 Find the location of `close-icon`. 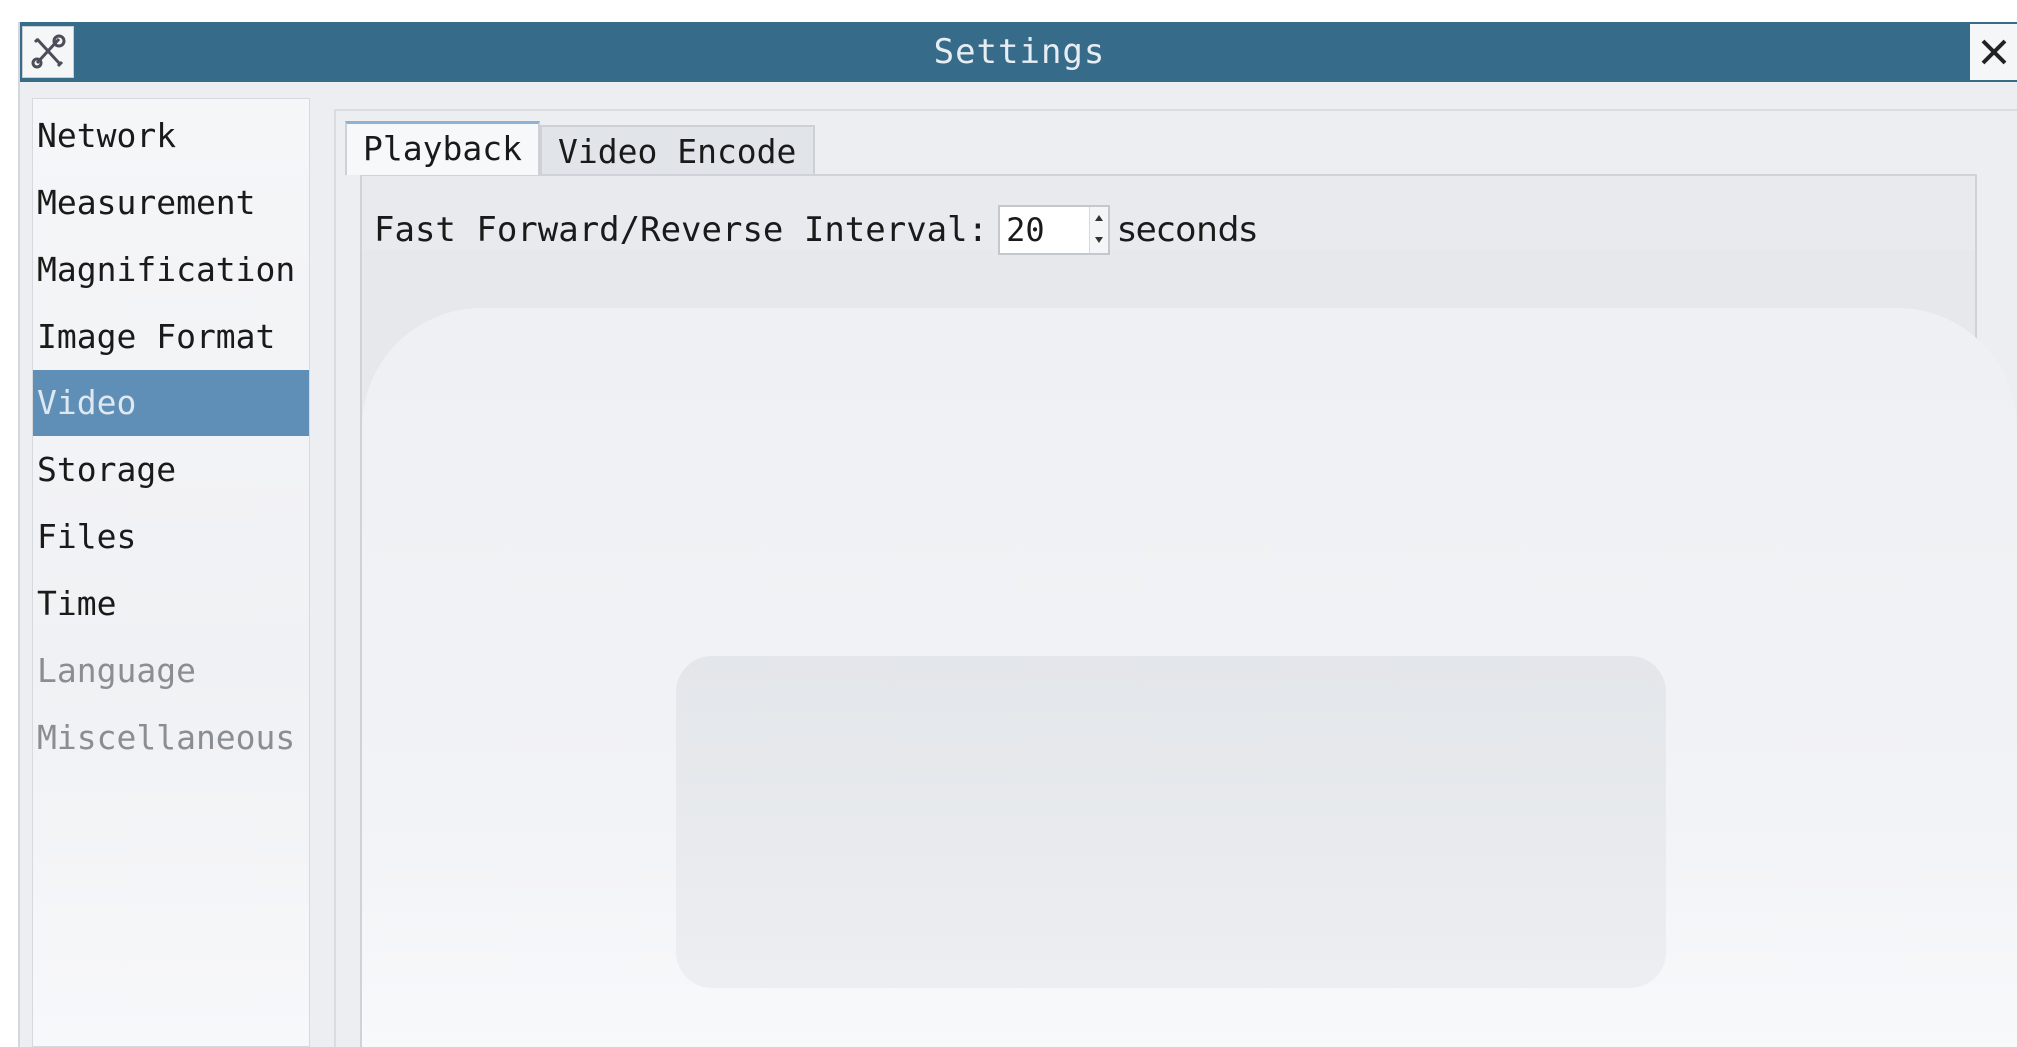

close-icon is located at coordinates (1993, 52).